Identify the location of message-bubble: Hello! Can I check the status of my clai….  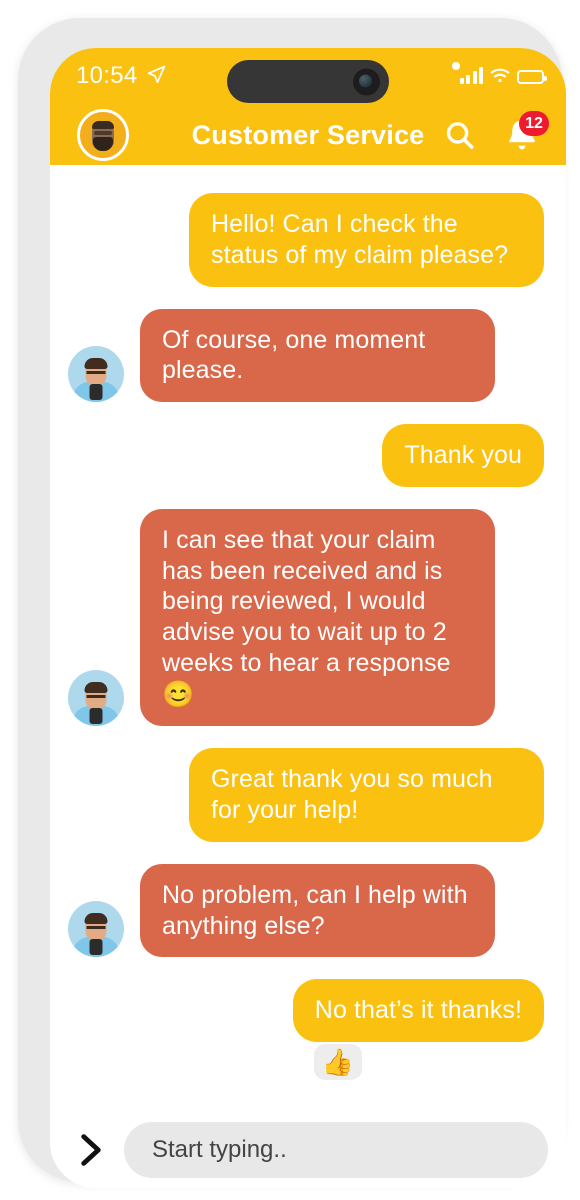
(366, 240).